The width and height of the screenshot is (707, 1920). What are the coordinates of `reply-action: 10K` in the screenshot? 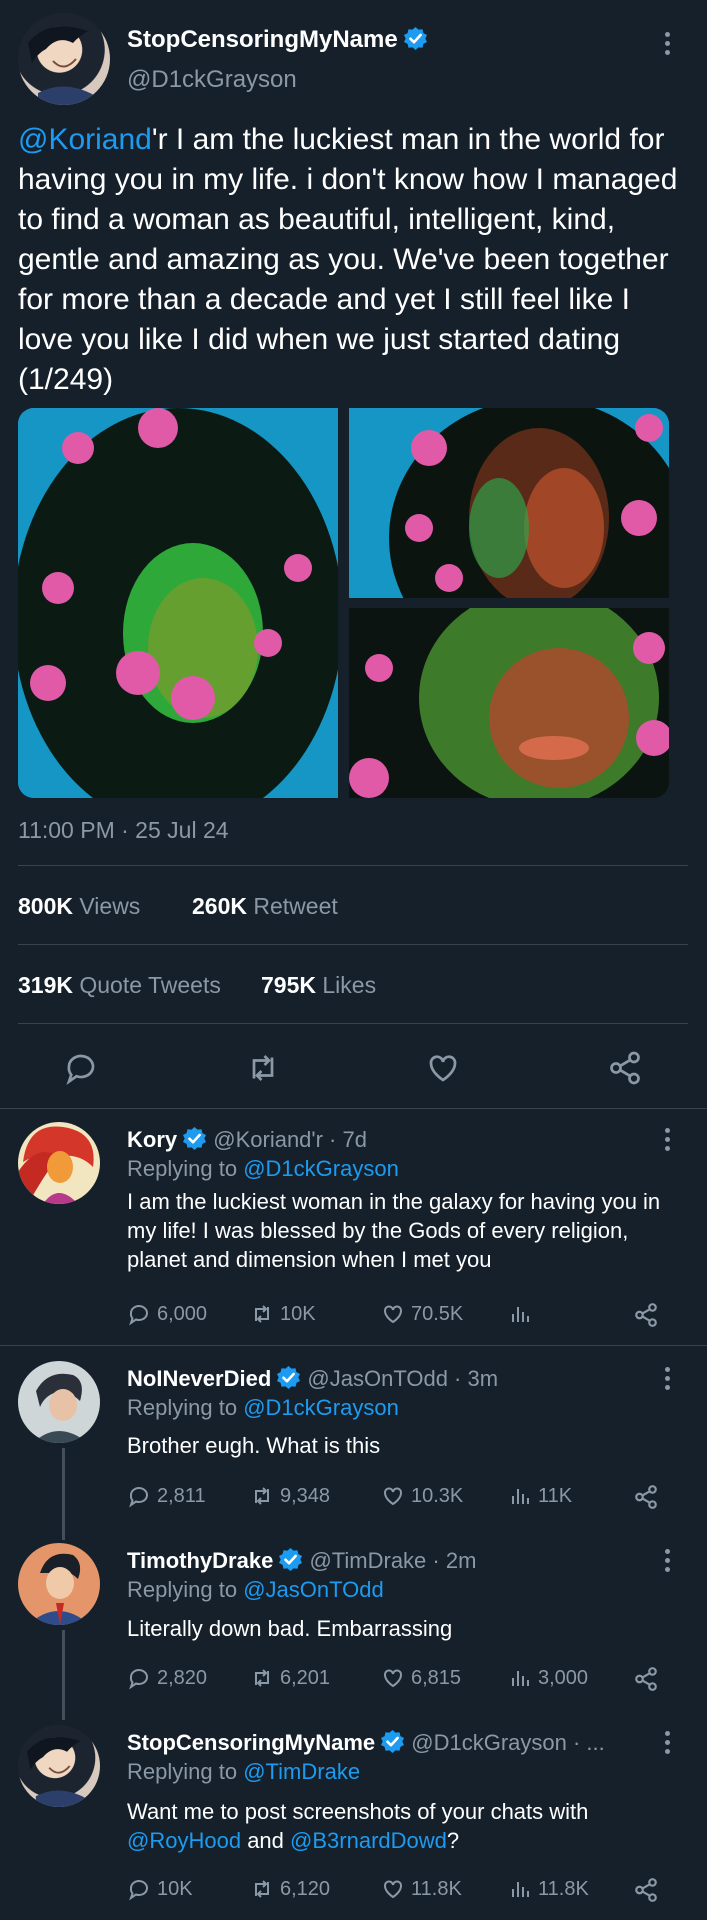 It's located at (160, 1889).